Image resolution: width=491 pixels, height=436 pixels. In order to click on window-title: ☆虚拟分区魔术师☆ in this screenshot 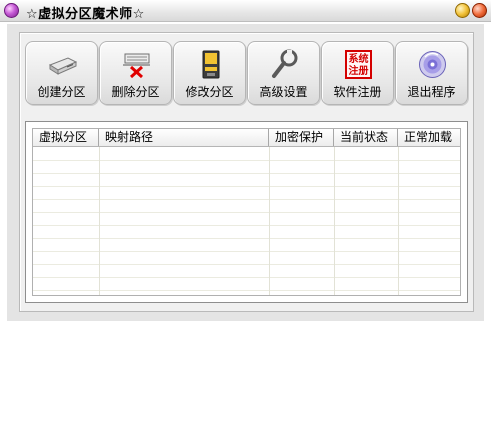, I will do `click(85, 14)`.